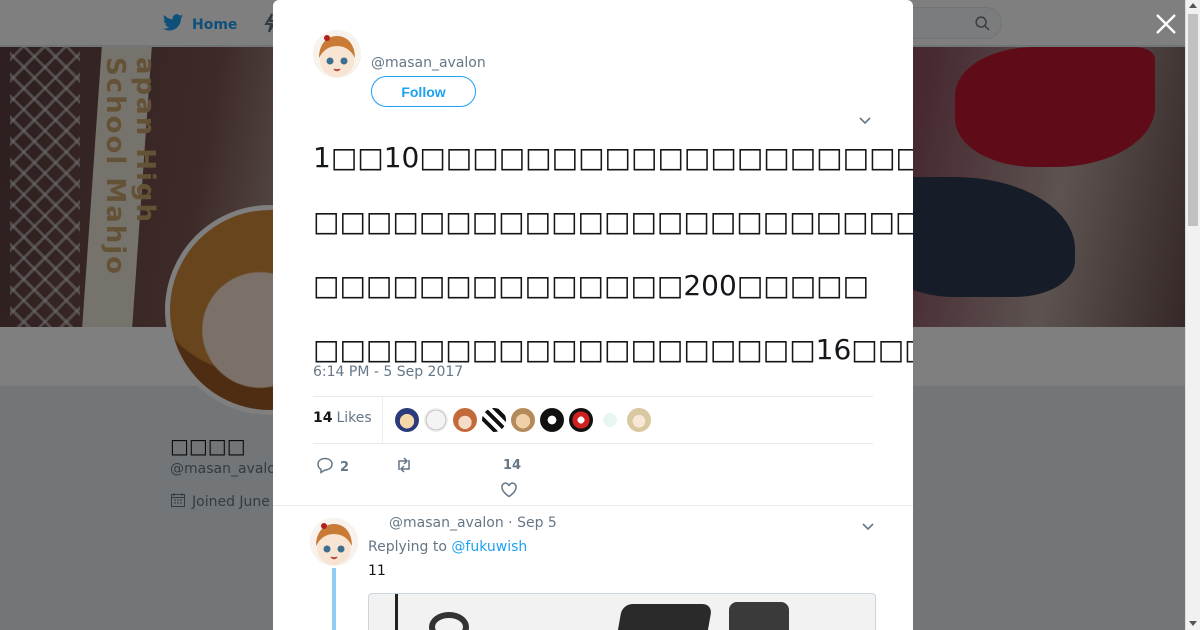  What do you see at coordinates (591, 285) in the screenshot?
I see `tweet-line: □□□□□□□□□□□□□□200□□□□□` at bounding box center [591, 285].